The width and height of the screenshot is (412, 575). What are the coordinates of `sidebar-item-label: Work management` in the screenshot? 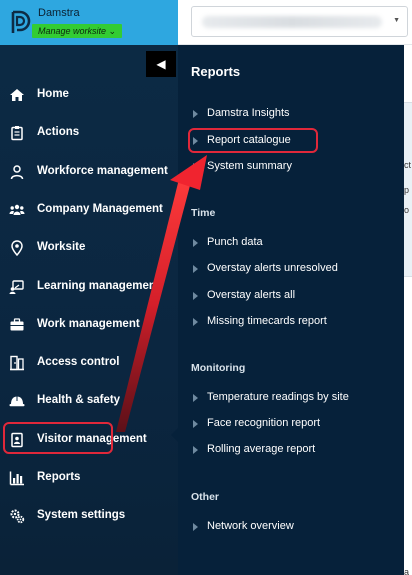 It's located at (88, 324).